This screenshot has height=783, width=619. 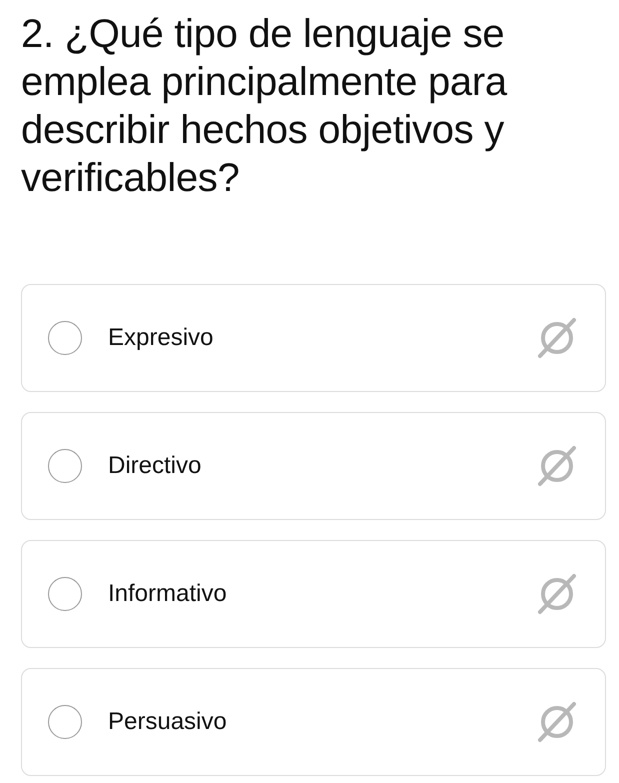 I want to click on option-label: Directivo, so click(x=155, y=466).